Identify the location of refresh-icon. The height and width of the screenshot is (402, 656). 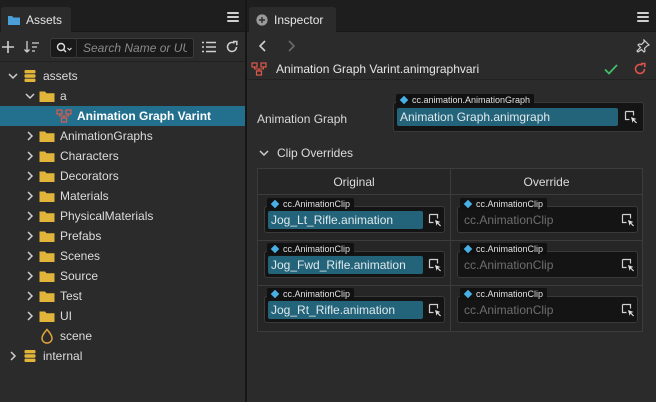
(232, 47).